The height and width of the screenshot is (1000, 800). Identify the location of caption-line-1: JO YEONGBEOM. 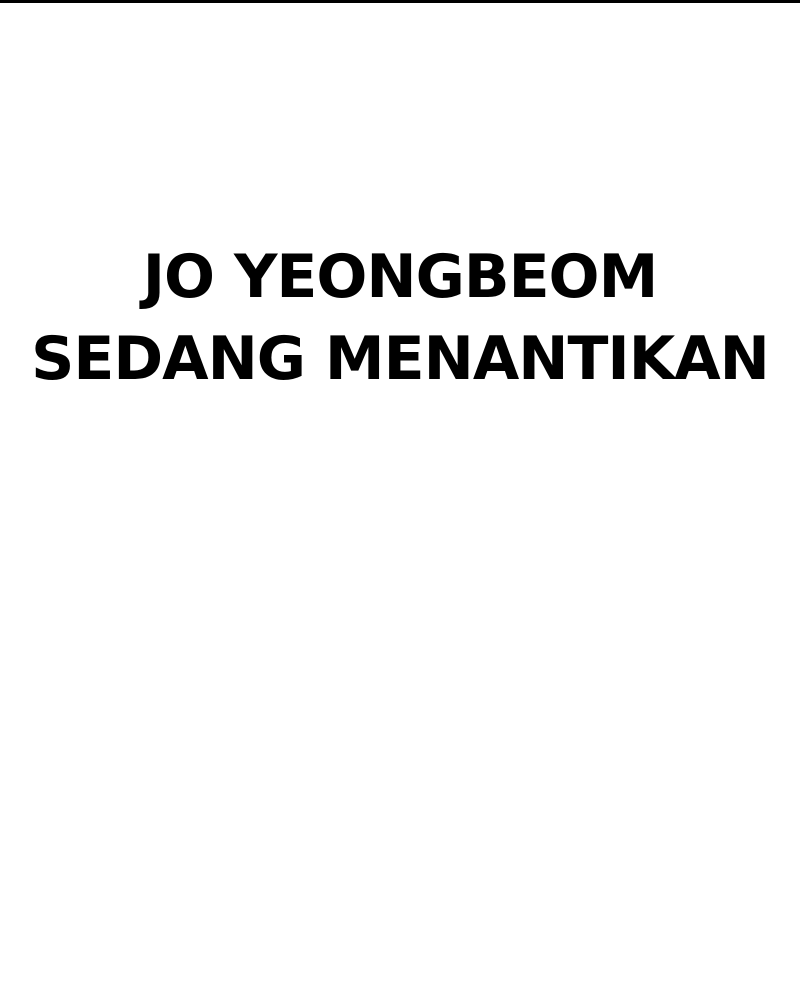
(400, 277).